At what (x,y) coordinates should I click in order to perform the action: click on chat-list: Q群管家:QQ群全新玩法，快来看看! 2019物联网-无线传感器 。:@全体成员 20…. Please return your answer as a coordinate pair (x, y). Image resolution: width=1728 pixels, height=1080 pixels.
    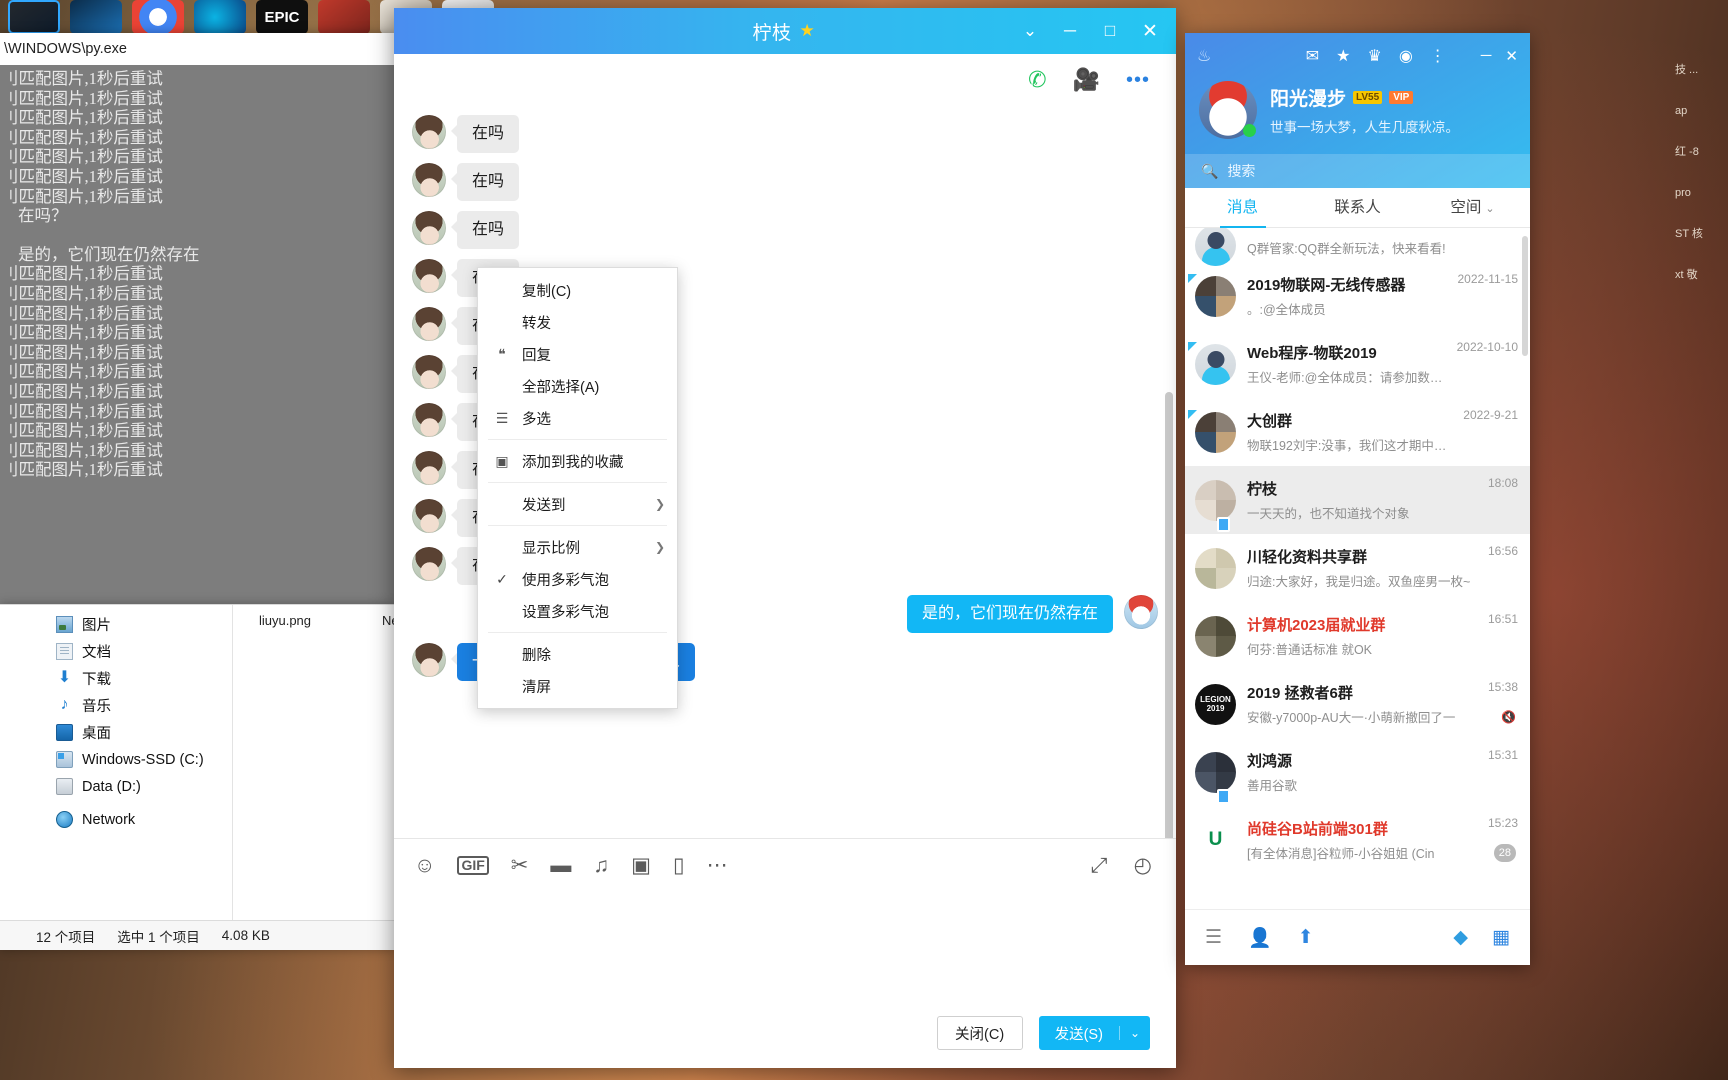
    Looking at the image, I should click on (1357, 568).